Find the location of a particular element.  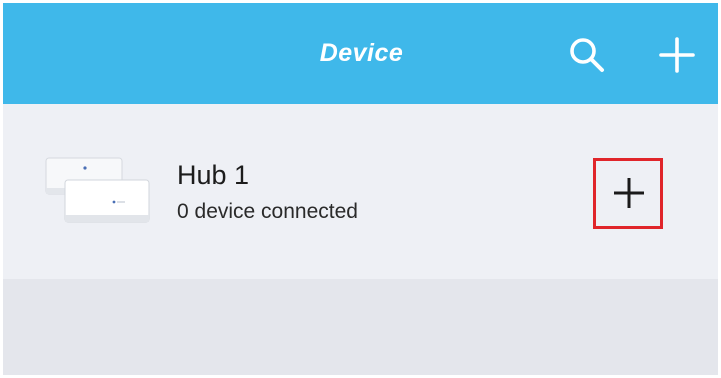

search-icon is located at coordinates (587, 55).